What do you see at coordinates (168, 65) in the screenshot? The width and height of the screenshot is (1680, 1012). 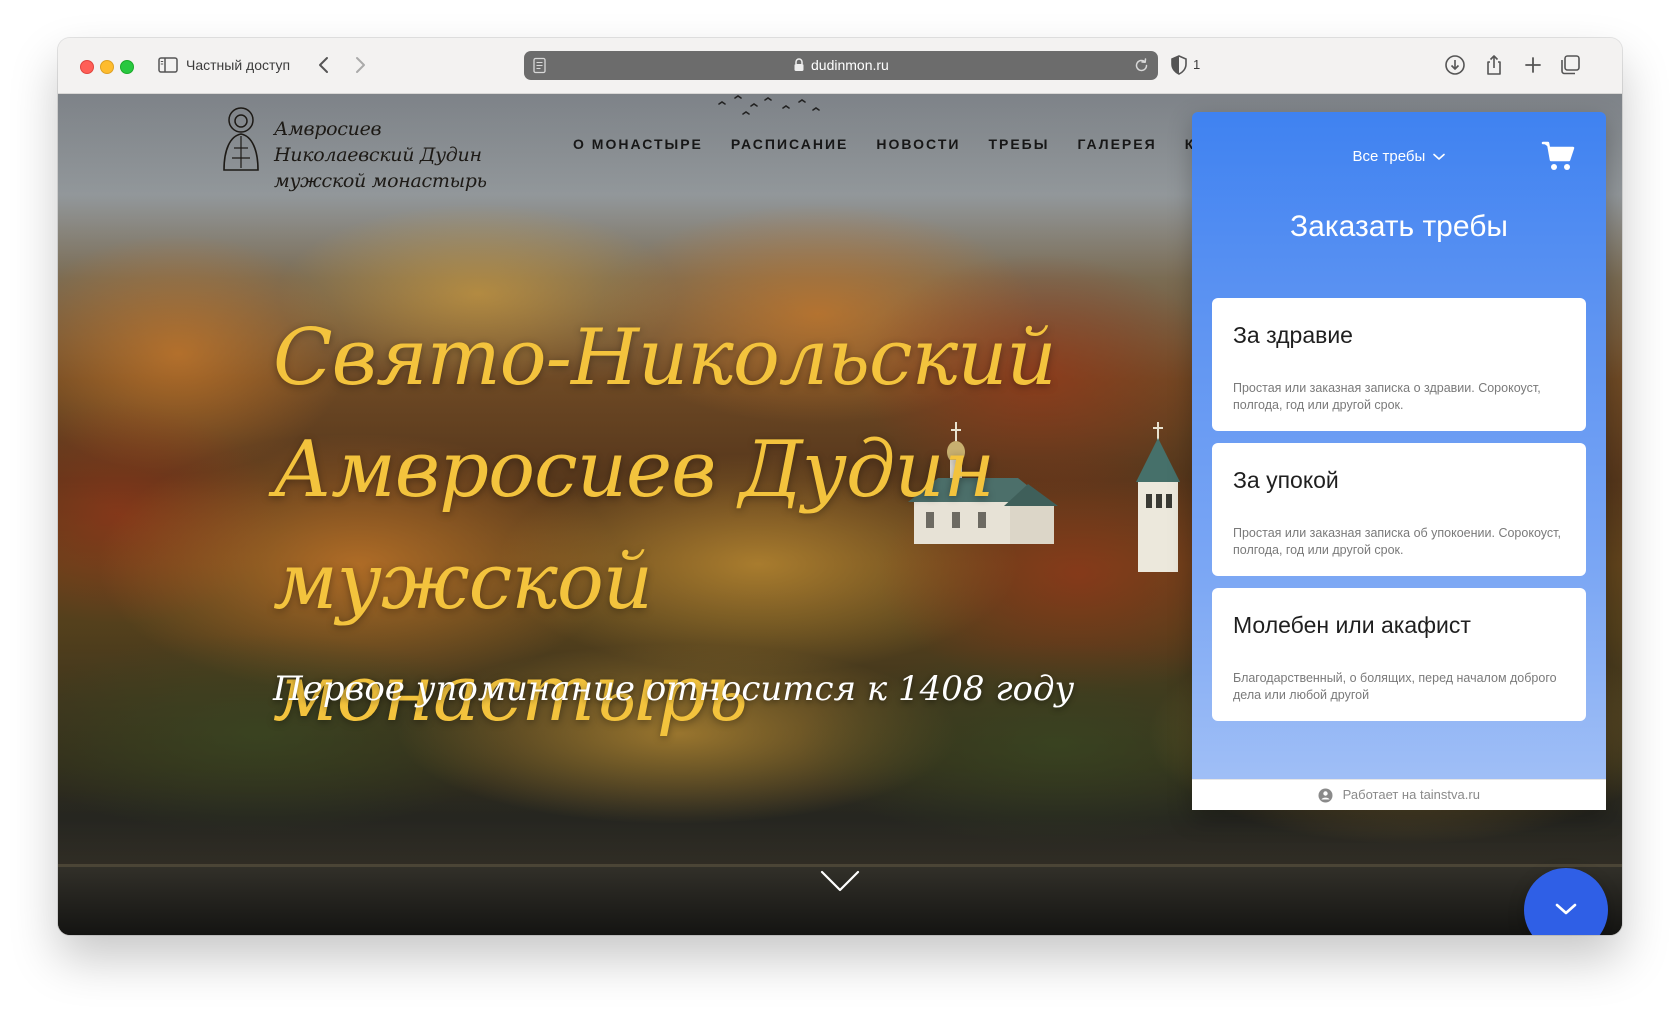 I see `sidebar-toggle-icon` at bounding box center [168, 65].